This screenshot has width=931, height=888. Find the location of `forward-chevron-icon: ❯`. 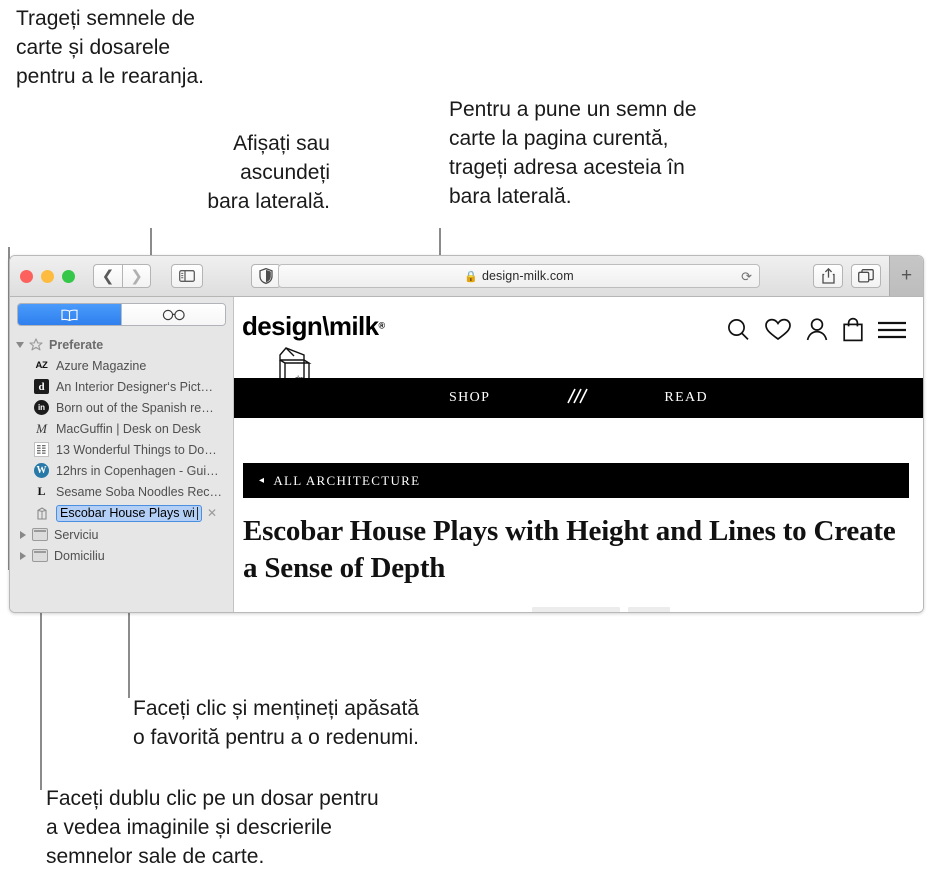

forward-chevron-icon: ❯ is located at coordinates (136, 276).